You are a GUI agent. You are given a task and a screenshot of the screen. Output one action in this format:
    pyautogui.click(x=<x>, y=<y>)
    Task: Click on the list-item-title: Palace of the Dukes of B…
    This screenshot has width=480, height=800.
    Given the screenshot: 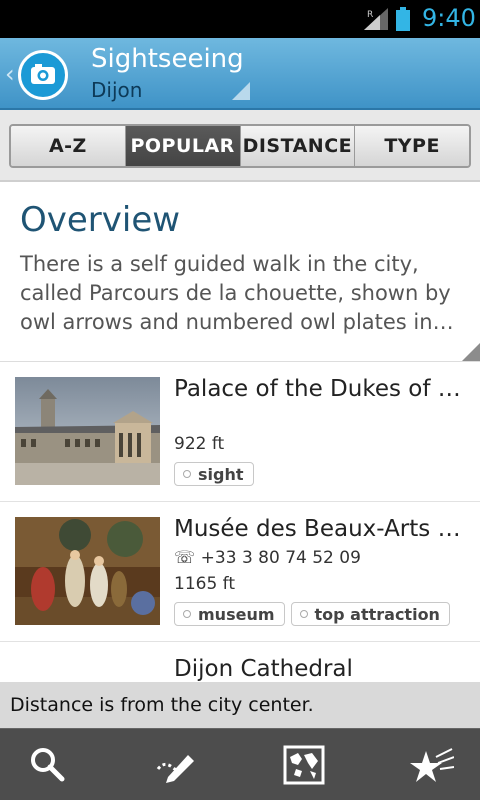 What is the action you would take?
    pyautogui.click(x=319, y=389)
    